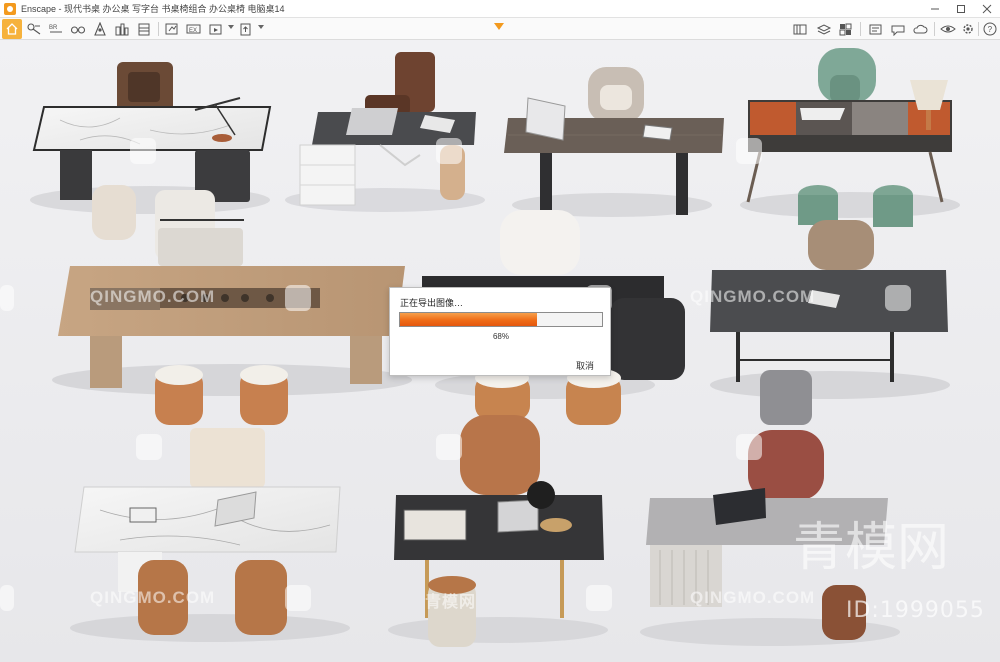 The image size is (1000, 662). I want to click on progress-bar-fill, so click(469, 319).